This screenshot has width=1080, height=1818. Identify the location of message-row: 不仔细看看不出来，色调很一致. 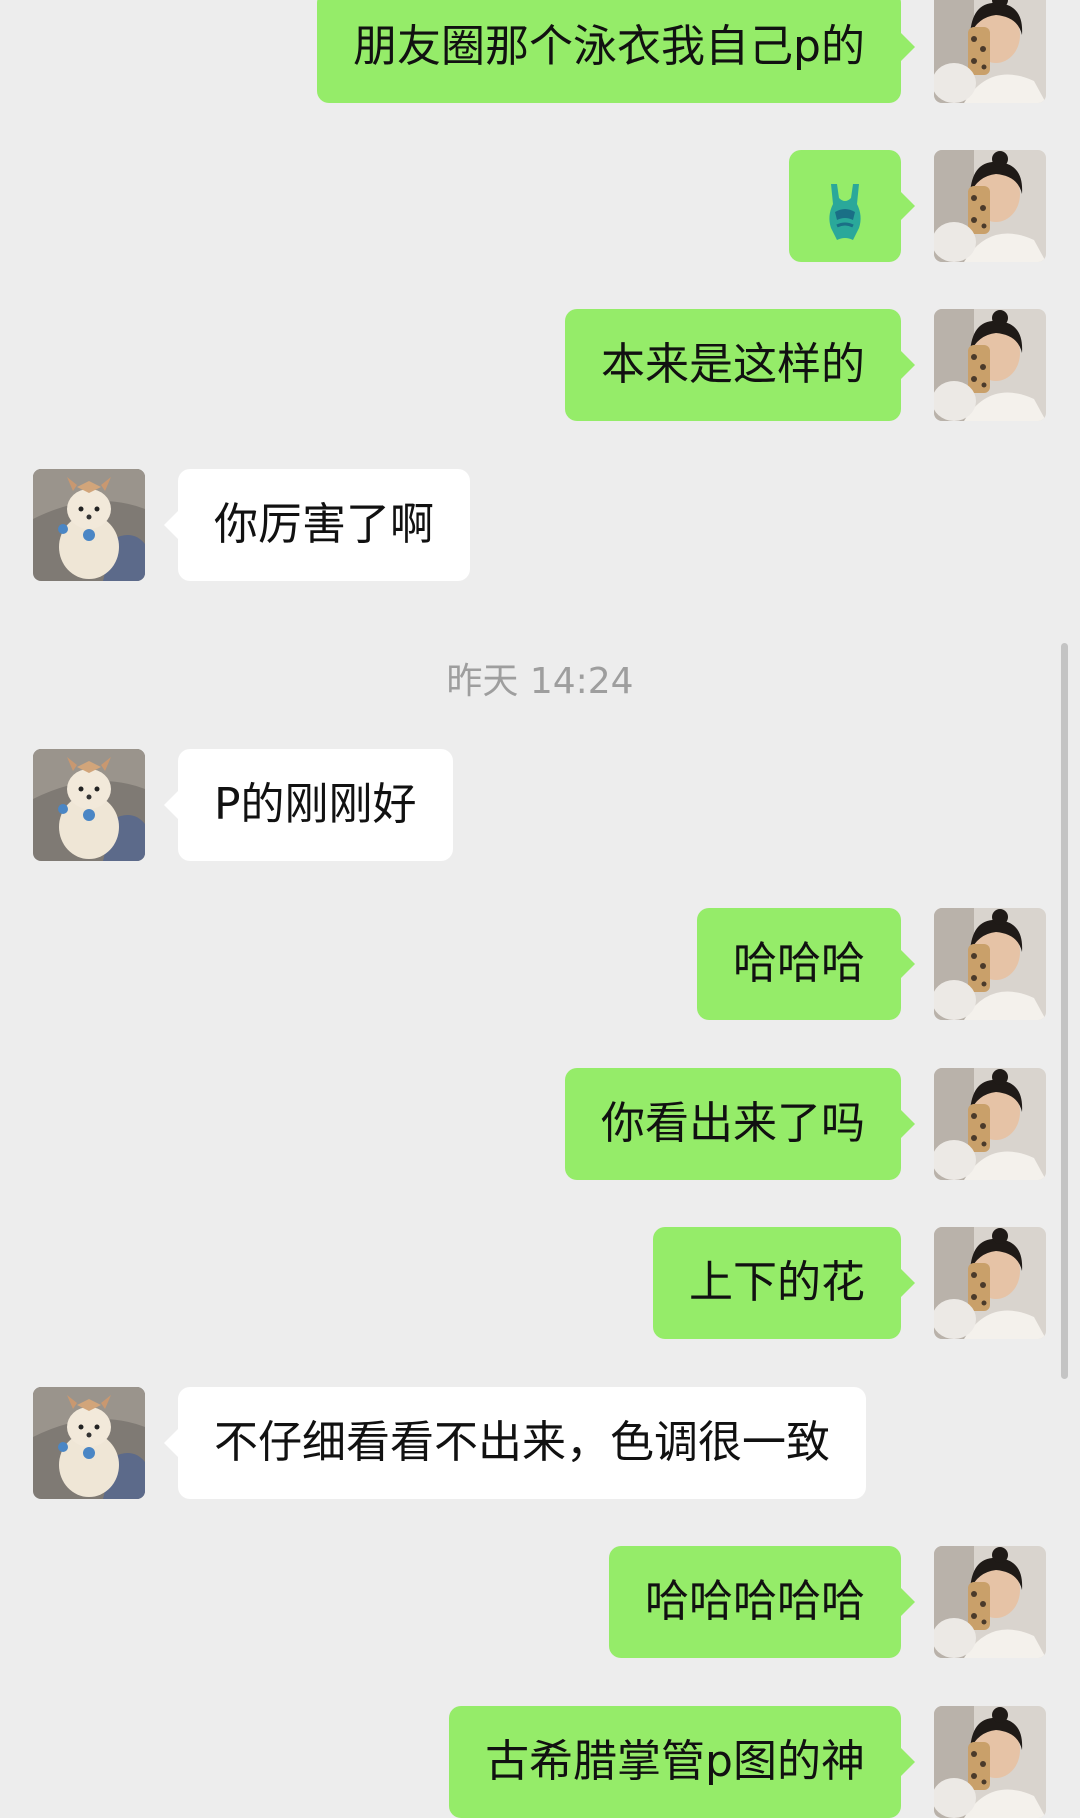
(540, 1443).